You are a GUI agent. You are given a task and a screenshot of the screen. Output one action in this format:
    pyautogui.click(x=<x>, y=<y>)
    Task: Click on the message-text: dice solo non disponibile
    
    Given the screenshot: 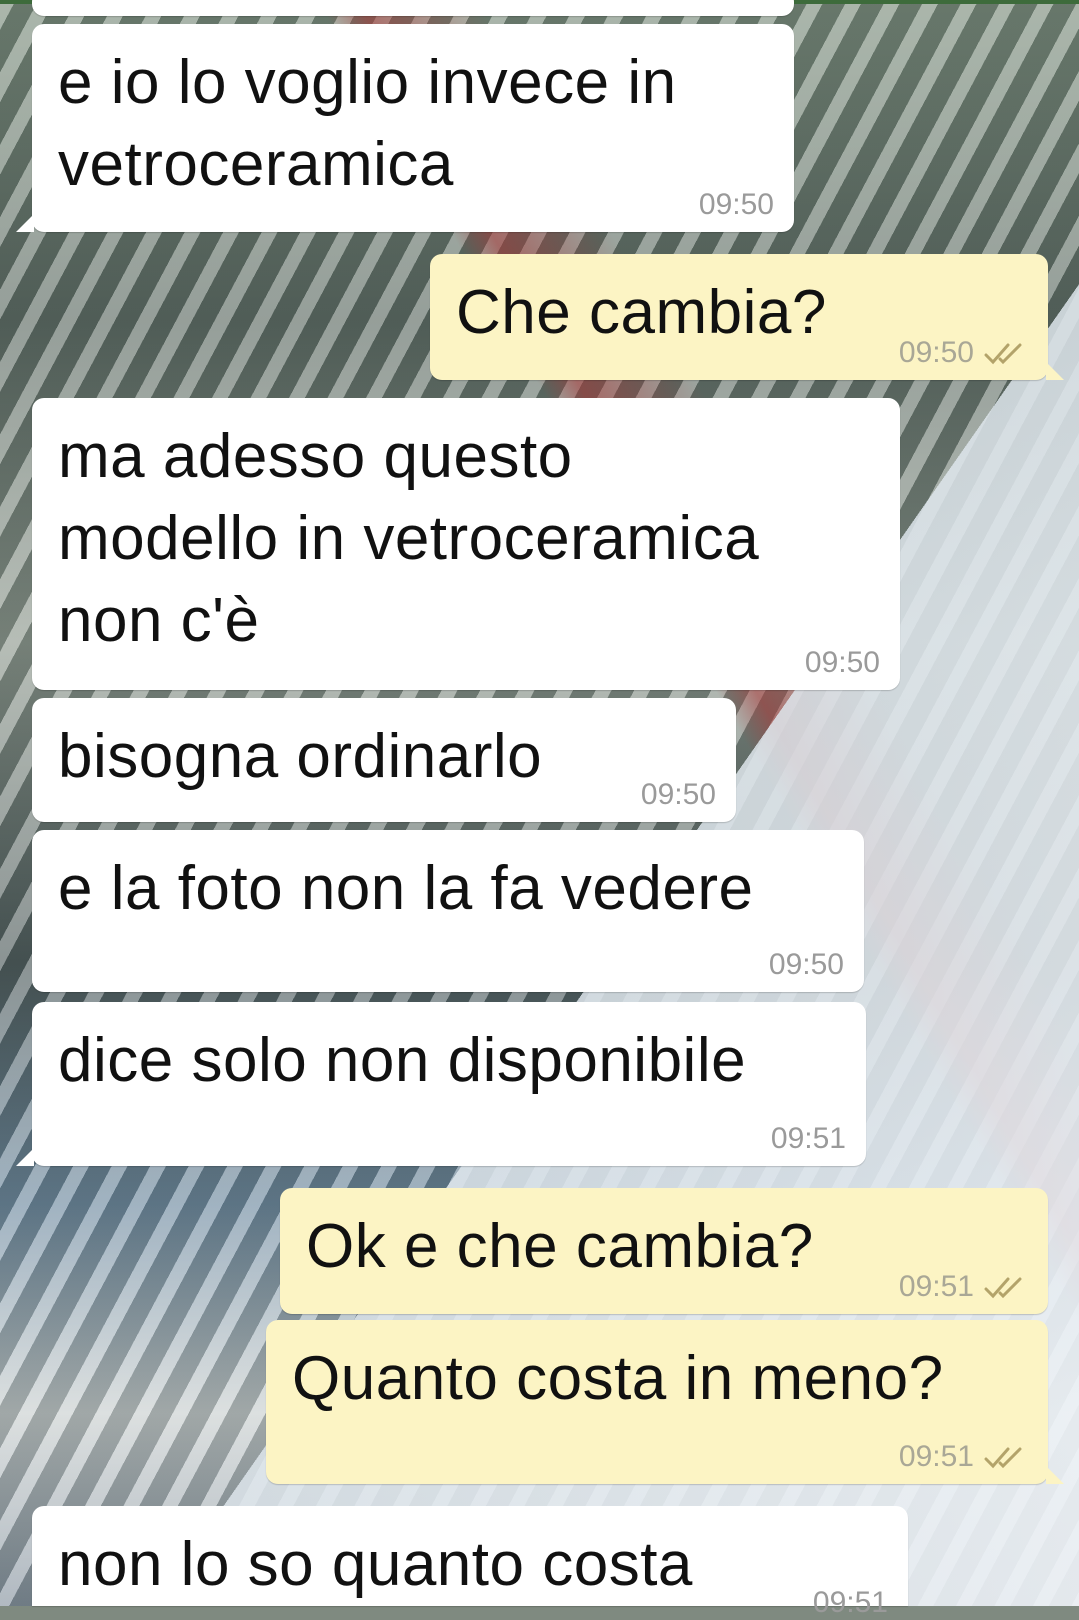 What is the action you would take?
    pyautogui.click(x=402, y=1060)
    